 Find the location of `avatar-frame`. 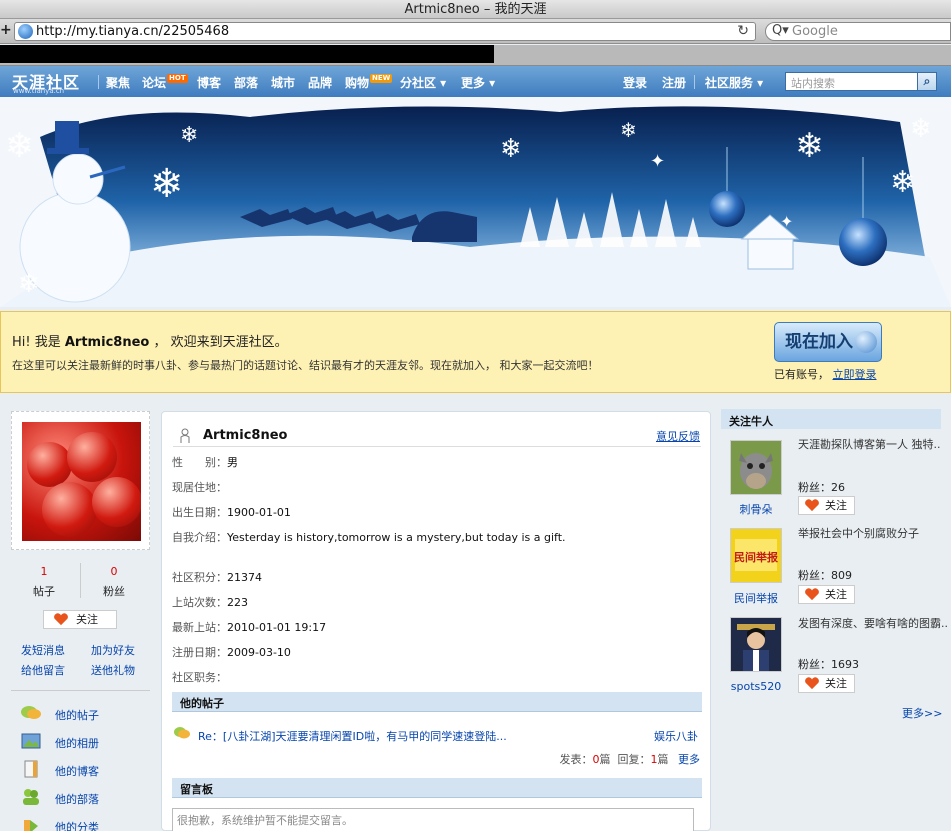

avatar-frame is located at coordinates (80, 480).